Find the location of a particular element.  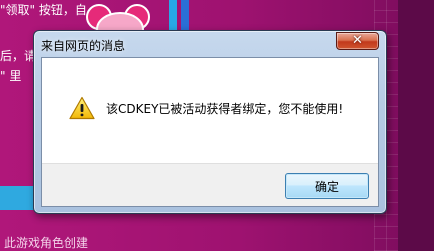

close-icon: ✕ is located at coordinates (357, 40).